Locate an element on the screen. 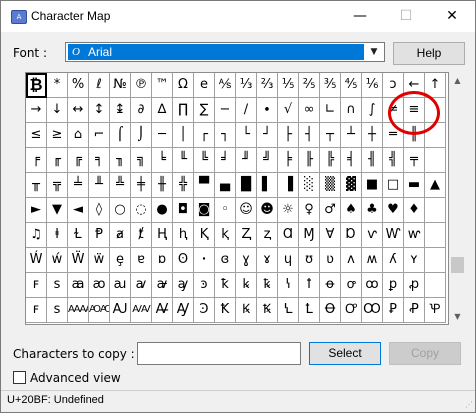  character-cell: ʘ is located at coordinates (183, 260).